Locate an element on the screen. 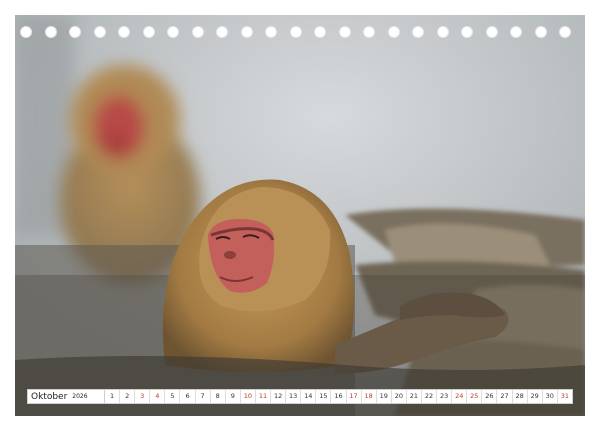 This screenshot has height=431, width=600. calendar-day: 2 is located at coordinates (128, 396).